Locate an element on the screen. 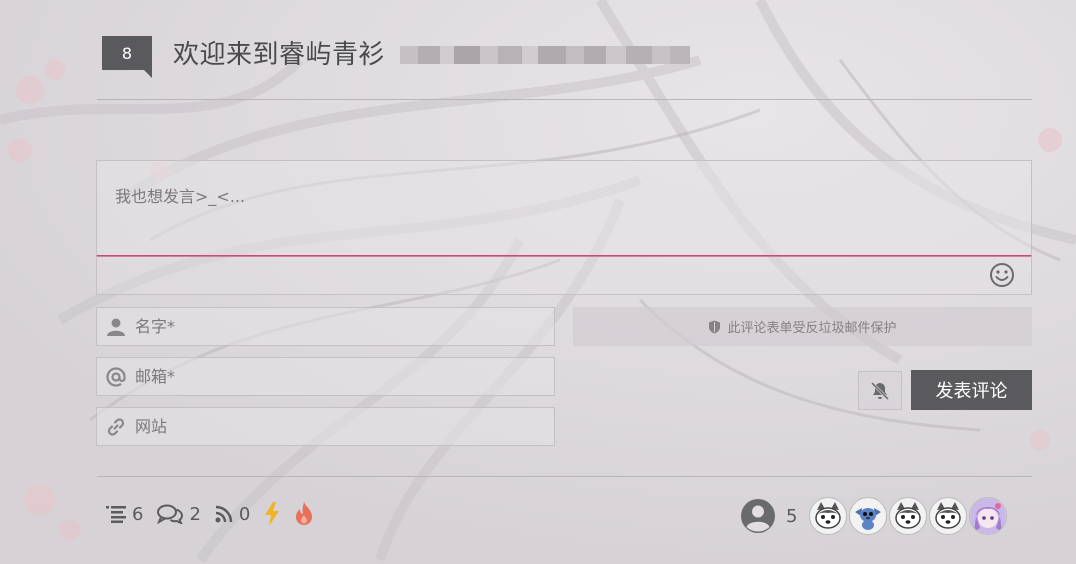  stat-posts: 6 is located at coordinates (124, 514).